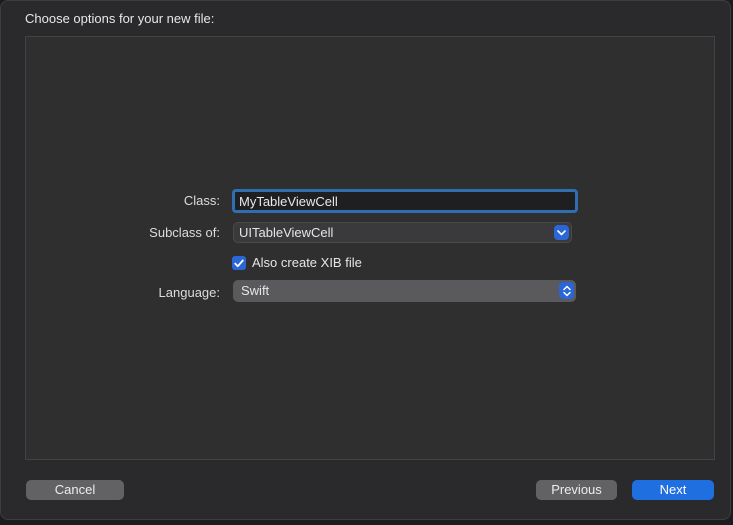 This screenshot has width=733, height=525. I want to click on next-button: Next, so click(673, 490).